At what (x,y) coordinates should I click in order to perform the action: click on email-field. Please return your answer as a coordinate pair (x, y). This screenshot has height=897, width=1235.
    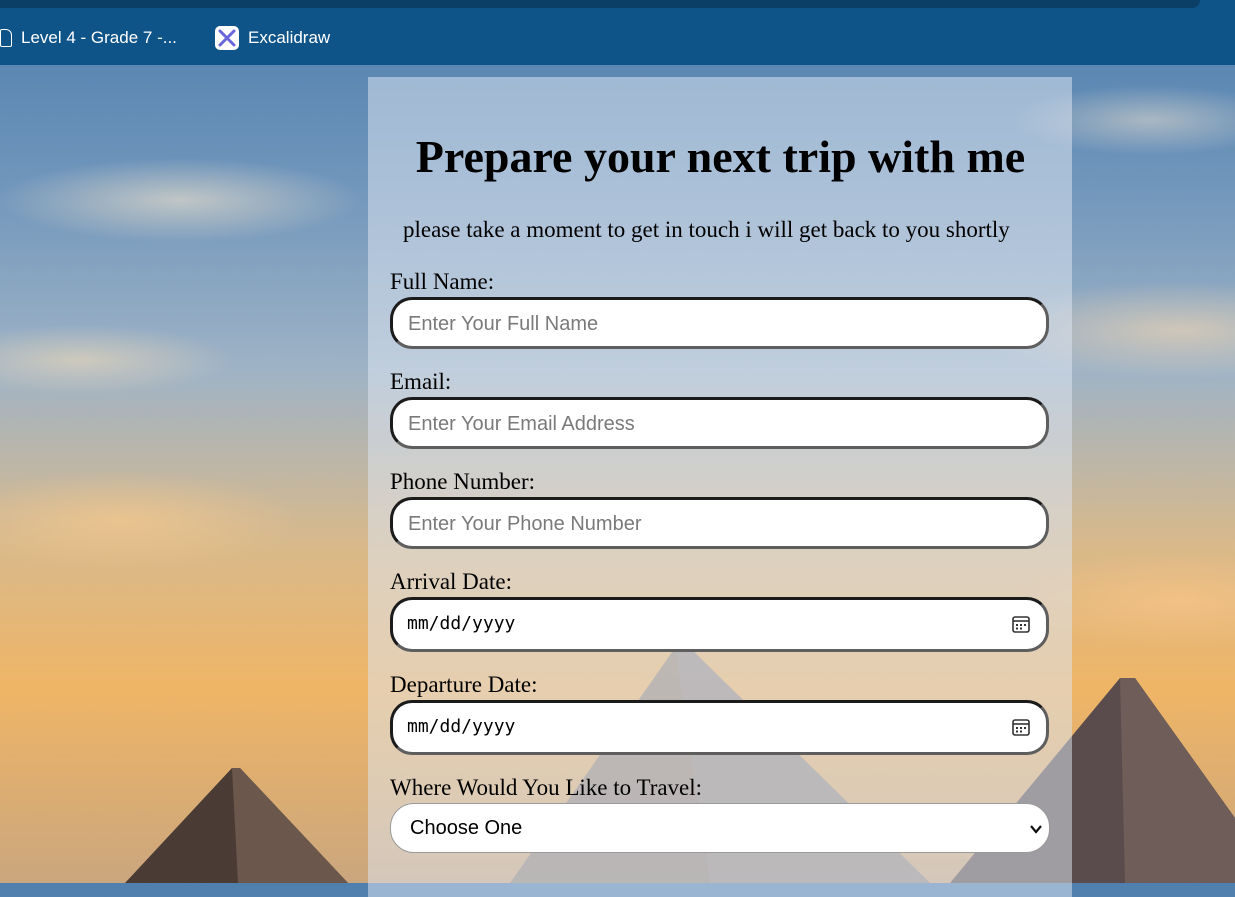
    Looking at the image, I should click on (719, 423).